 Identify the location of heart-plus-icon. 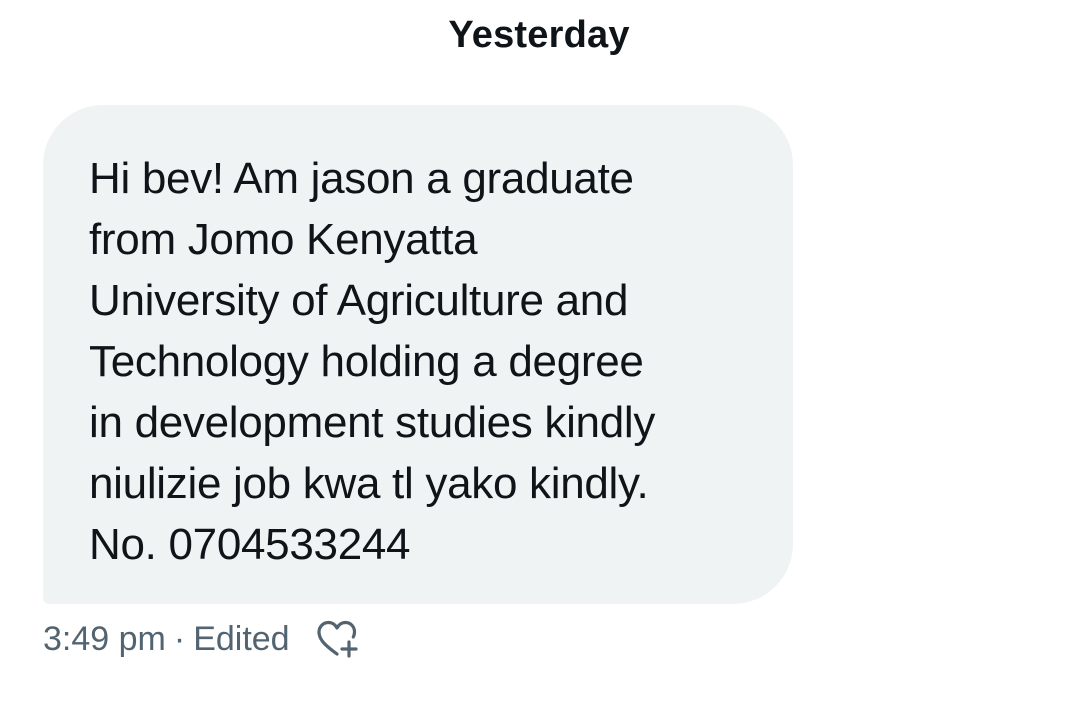
(337, 639).